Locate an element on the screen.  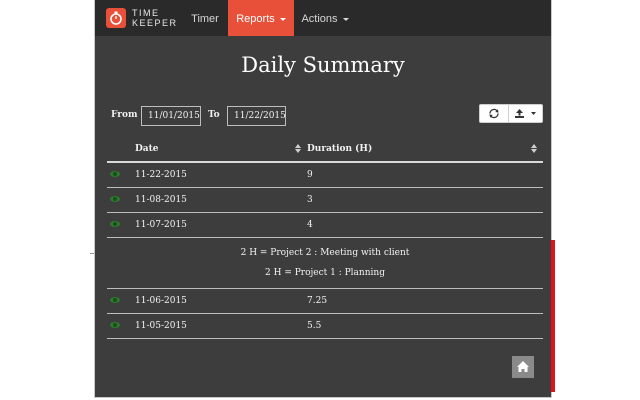
row-duration: 9 is located at coordinates (425, 175).